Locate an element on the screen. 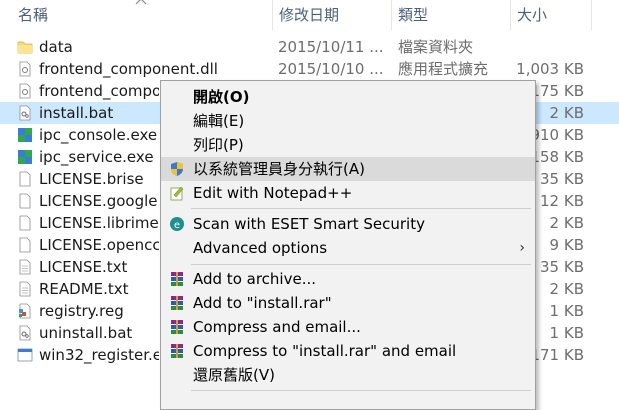  file-size: 175 KB is located at coordinates (557, 91).